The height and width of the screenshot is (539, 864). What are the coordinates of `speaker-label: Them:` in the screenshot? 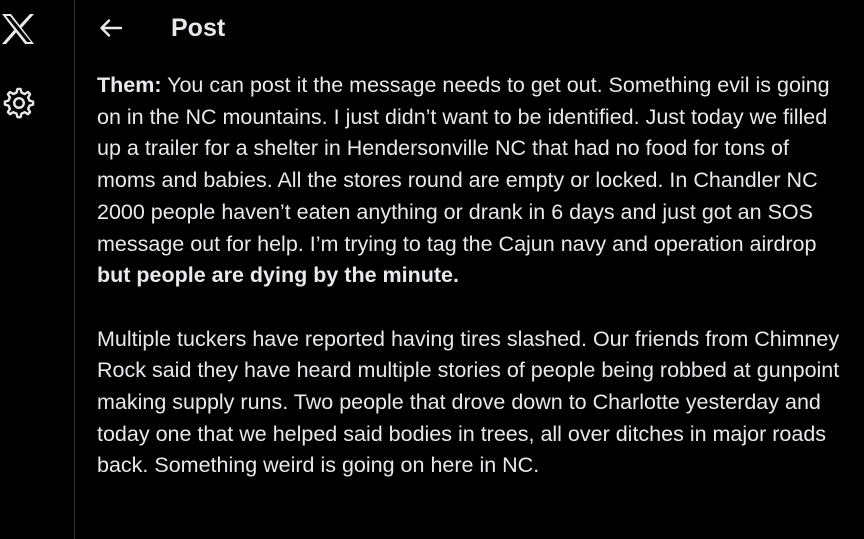 It's located at (129, 85).